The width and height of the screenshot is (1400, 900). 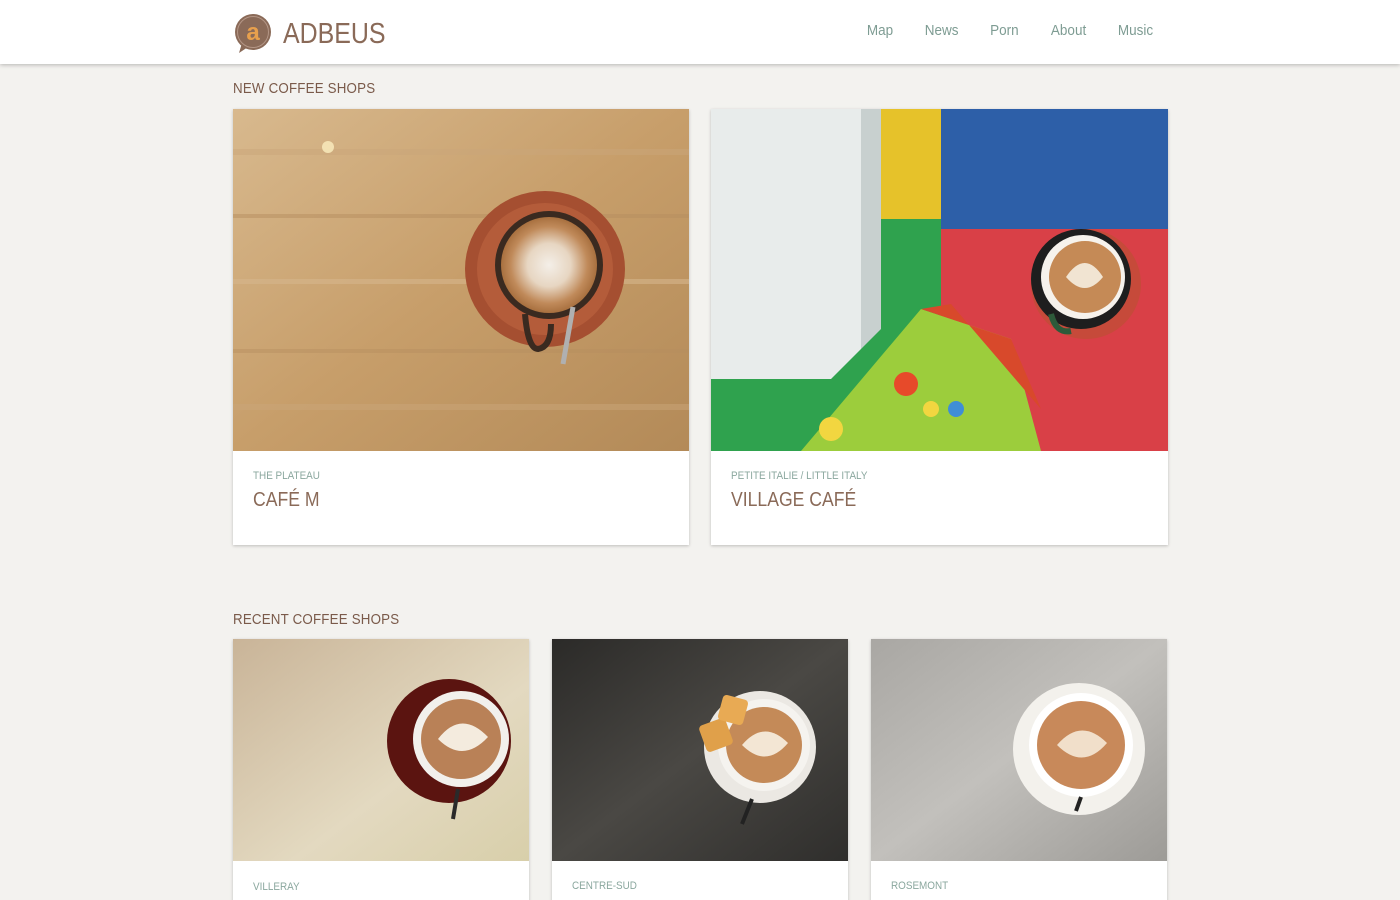 What do you see at coordinates (276, 887) in the screenshot?
I see `card-neighbourhood: VILLERAY` at bounding box center [276, 887].